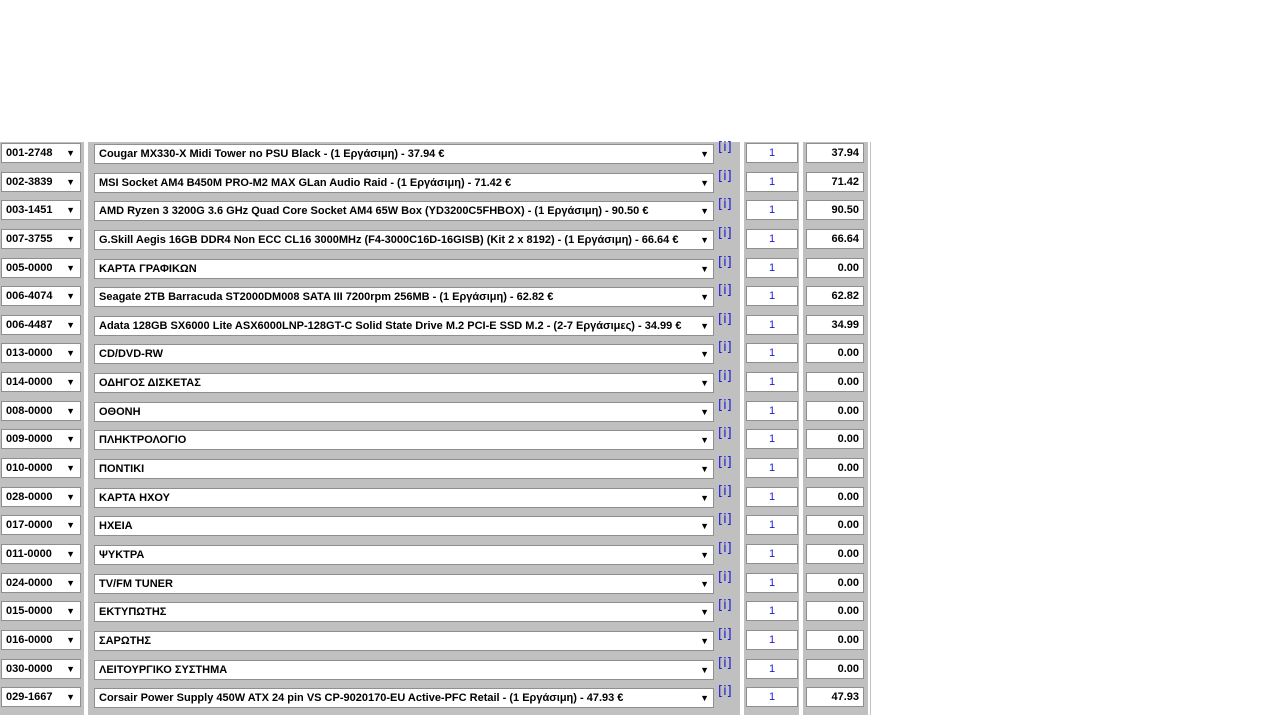 This screenshot has height=720, width=1280. What do you see at coordinates (41, 553) in the screenshot?
I see `code-select: 011-0000 ▼` at bounding box center [41, 553].